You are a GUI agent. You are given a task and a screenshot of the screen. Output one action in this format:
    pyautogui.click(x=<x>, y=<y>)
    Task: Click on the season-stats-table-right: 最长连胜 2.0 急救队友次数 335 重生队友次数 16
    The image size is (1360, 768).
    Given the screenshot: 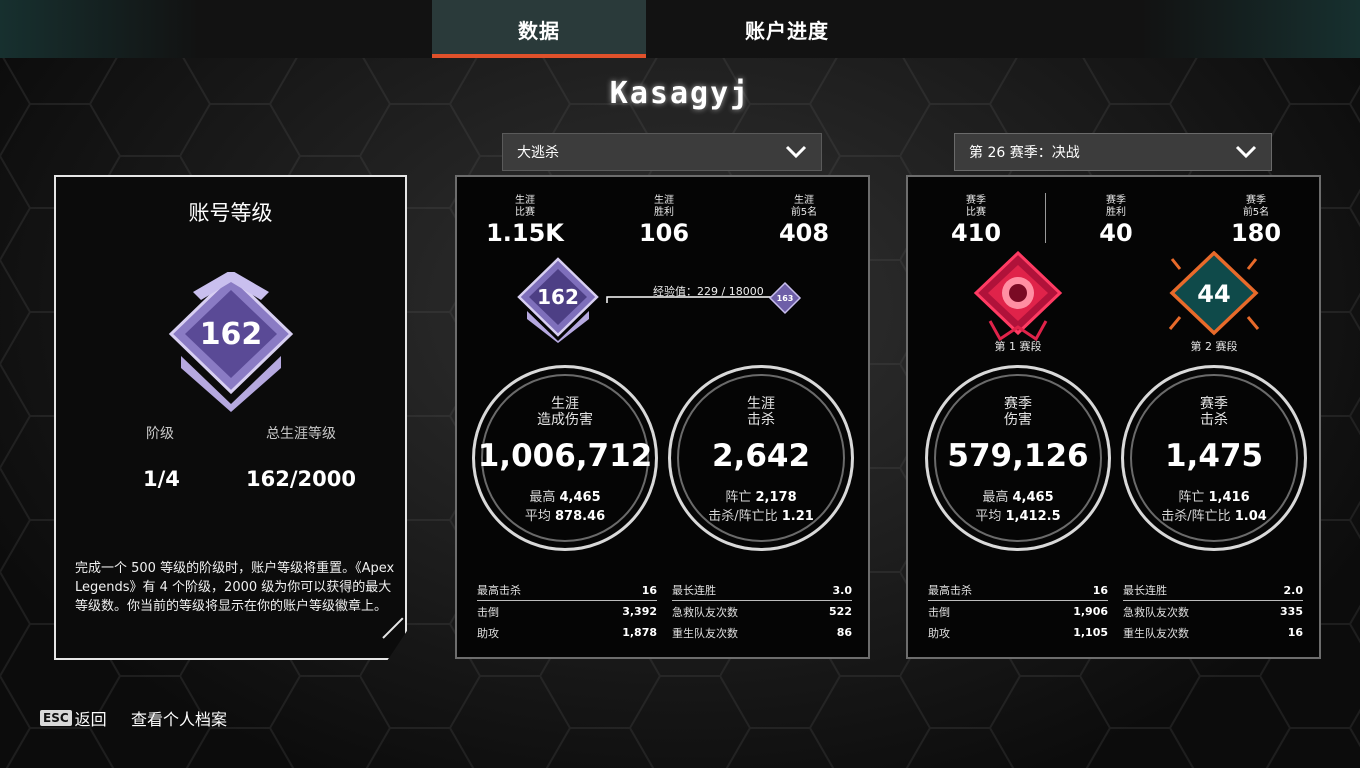 What is the action you would take?
    pyautogui.click(x=1213, y=611)
    